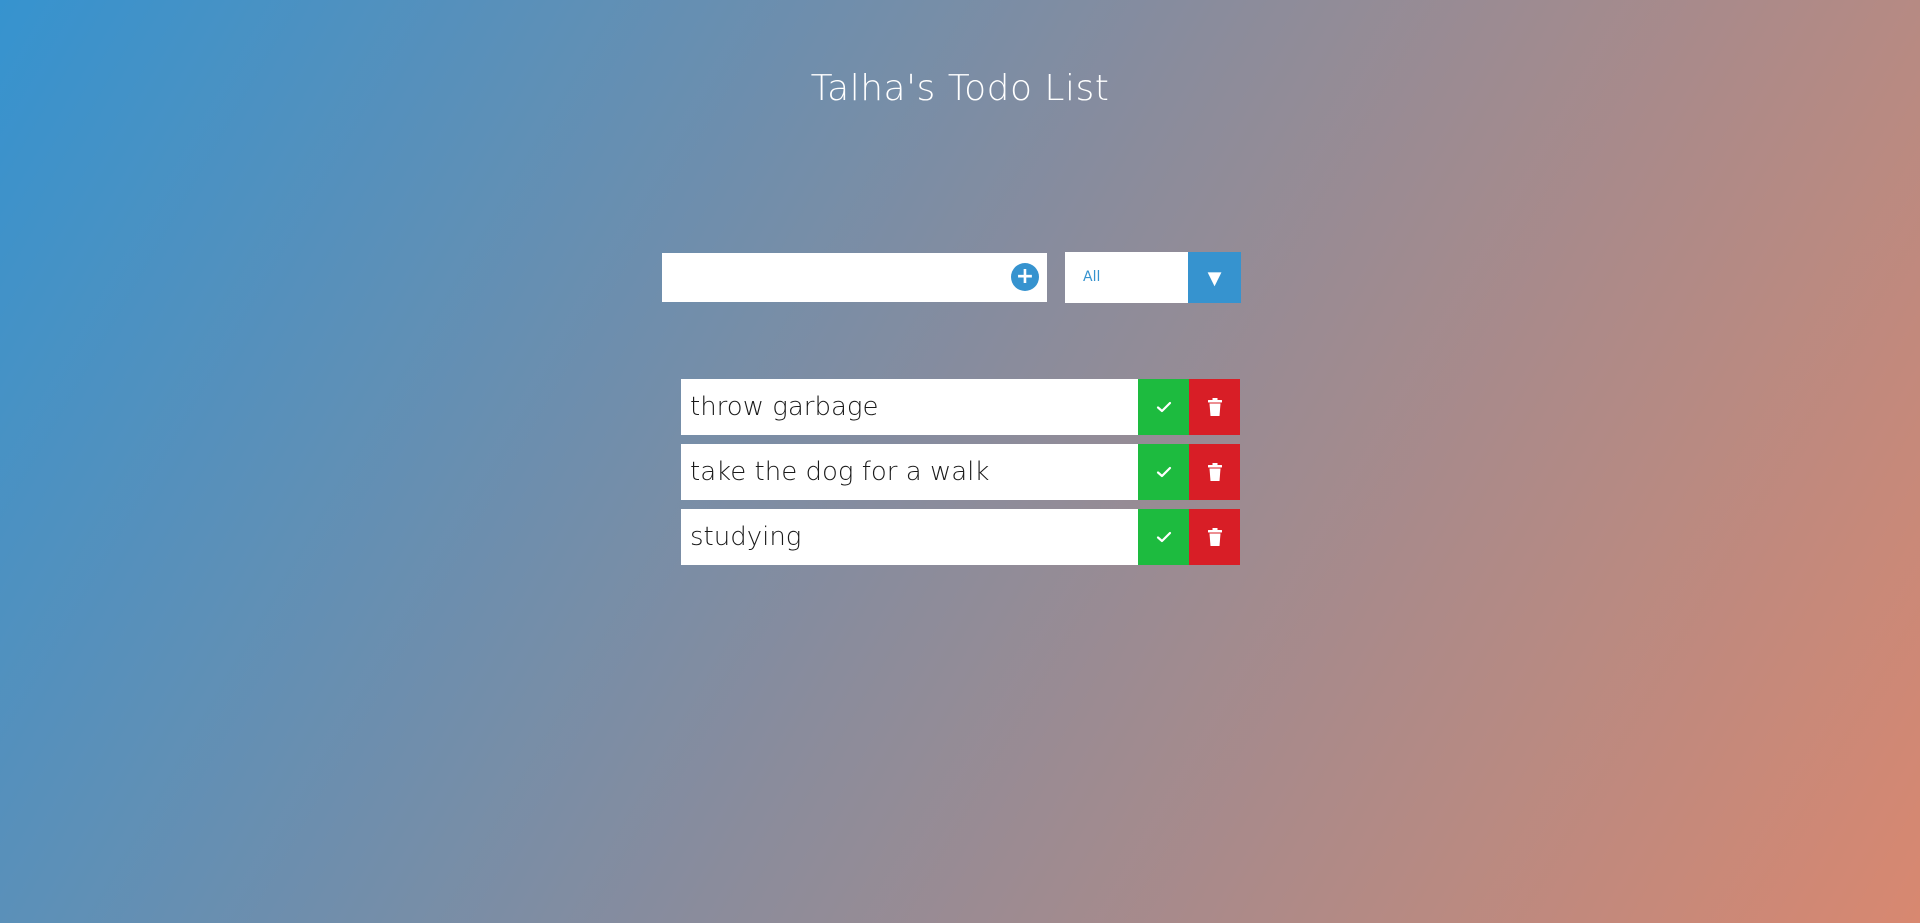  Describe the element at coordinates (960, 537) in the screenshot. I see `todo-item: studying` at that location.